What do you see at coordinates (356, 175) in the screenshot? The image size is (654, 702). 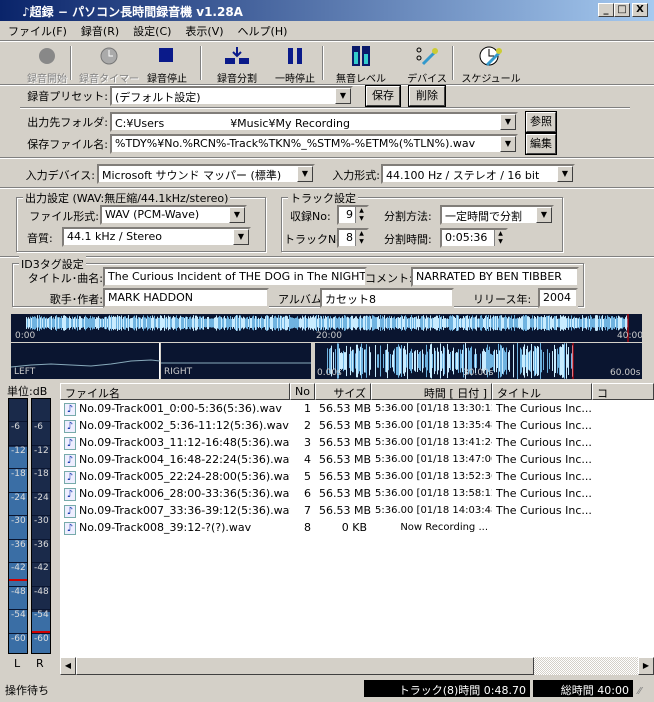 I see `input-format-label: 入力形式:` at bounding box center [356, 175].